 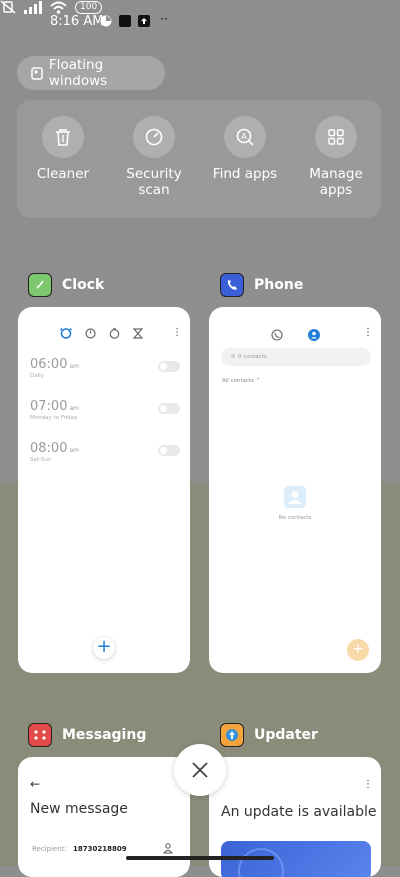 I want to click on home-indicator, so click(x=200, y=858).